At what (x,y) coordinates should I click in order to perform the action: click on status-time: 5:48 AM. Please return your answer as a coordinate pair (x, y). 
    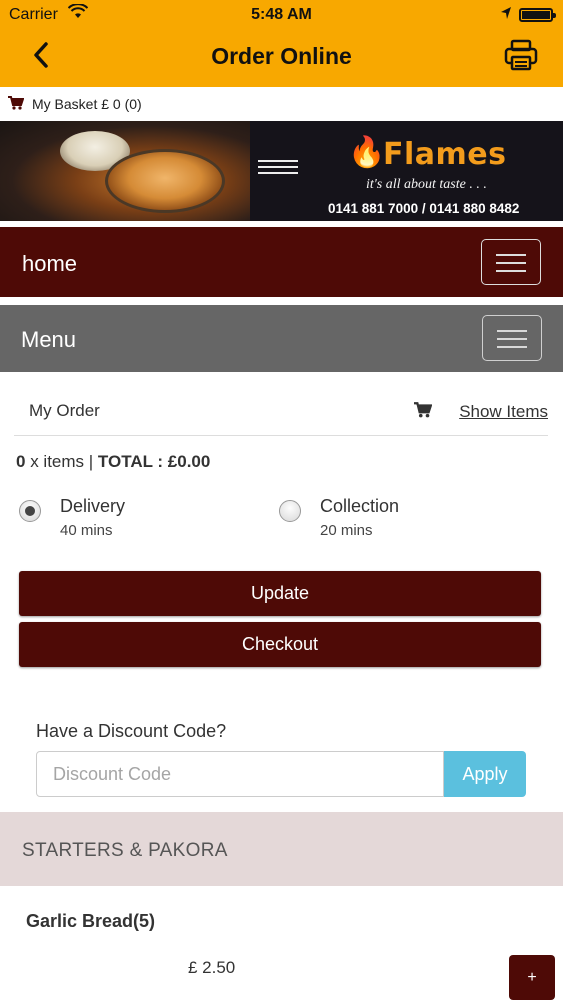
    Looking at the image, I should click on (281, 14).